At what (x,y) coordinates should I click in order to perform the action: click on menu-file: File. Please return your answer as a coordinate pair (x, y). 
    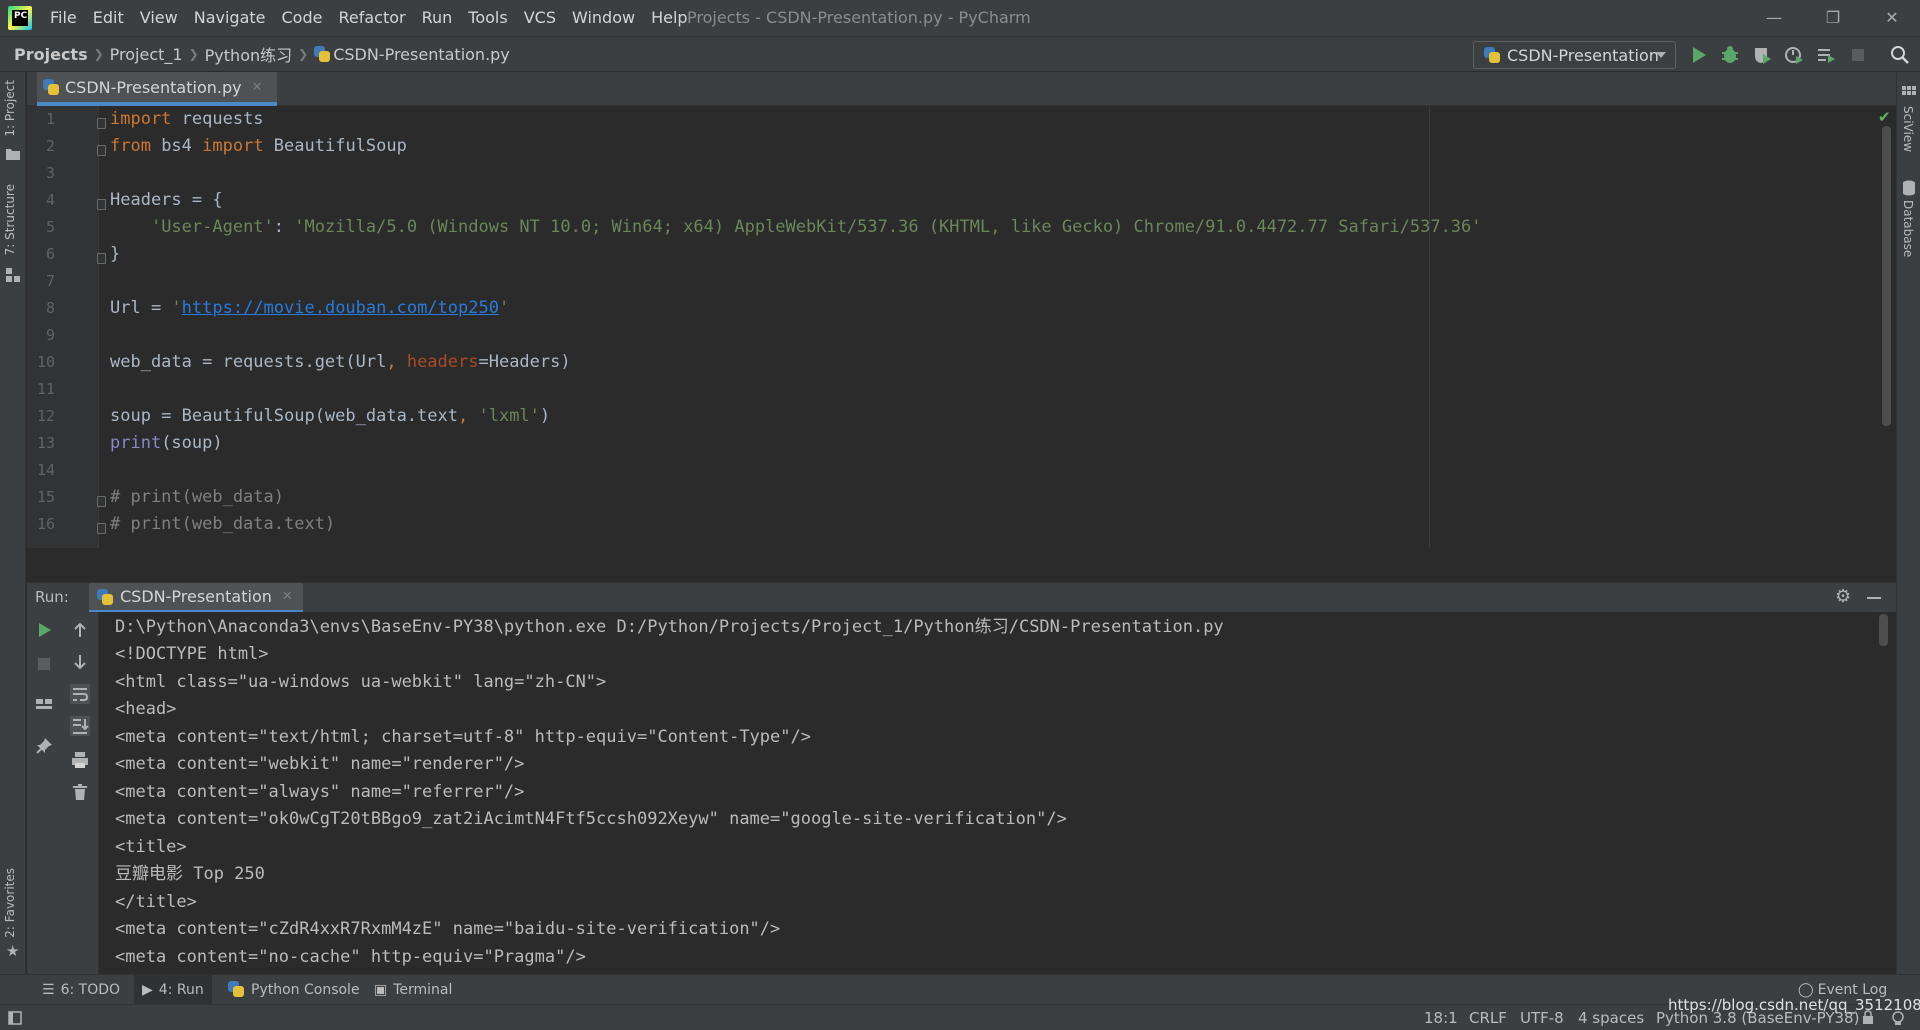
    Looking at the image, I should click on (63, 18).